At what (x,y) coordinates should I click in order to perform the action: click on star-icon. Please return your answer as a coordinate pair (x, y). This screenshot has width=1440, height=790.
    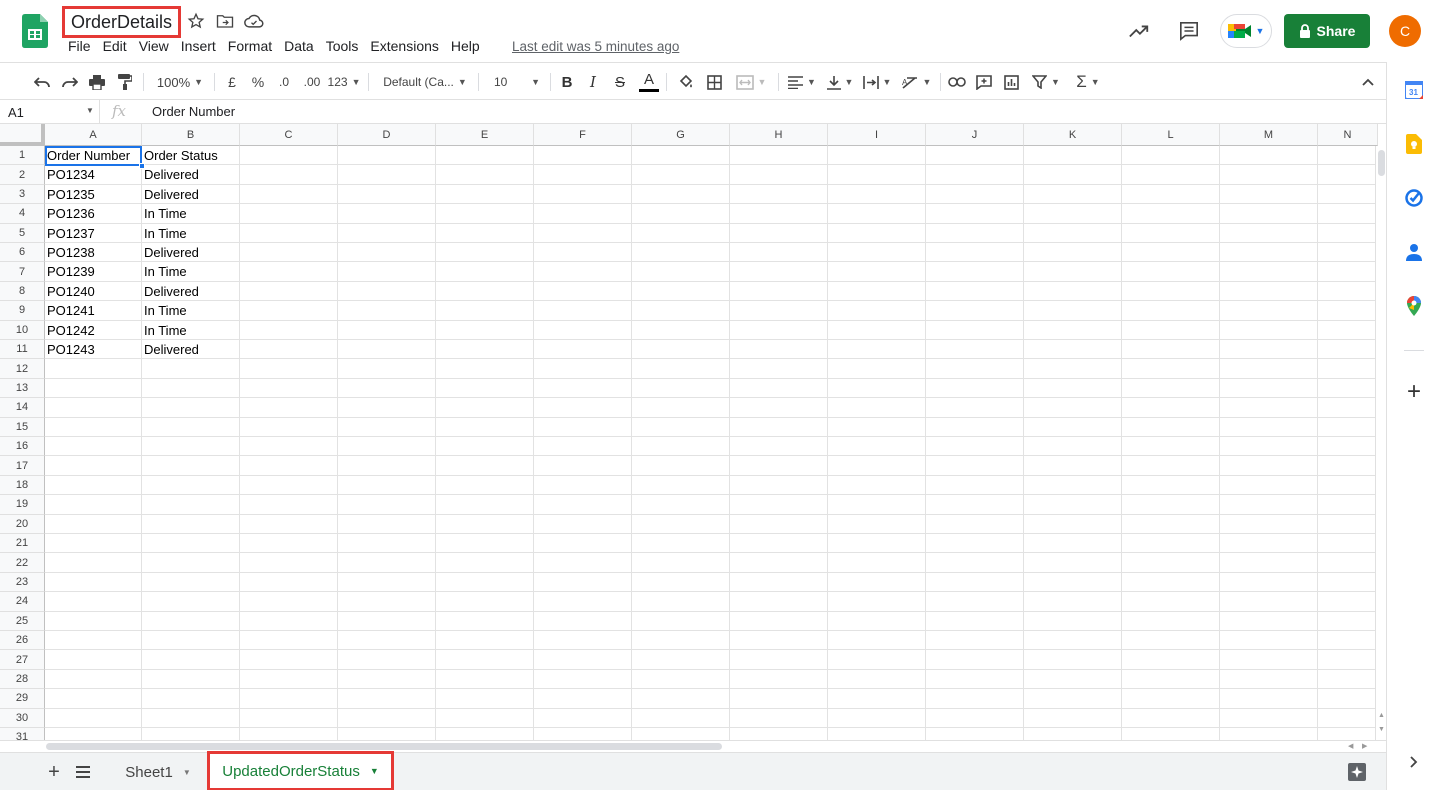
    Looking at the image, I should click on (196, 21).